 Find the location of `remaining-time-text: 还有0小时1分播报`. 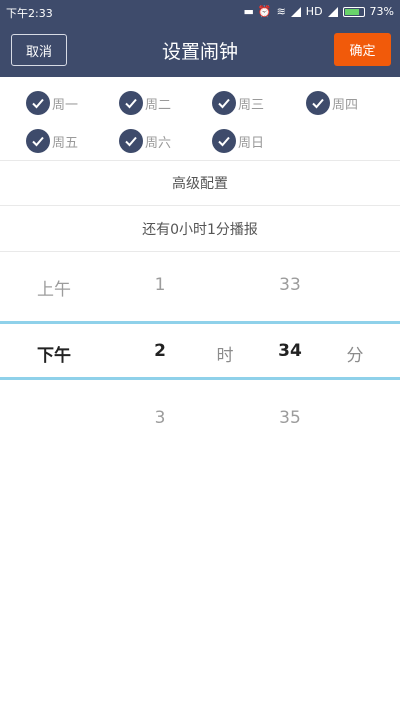

remaining-time-text: 还有0小时1分播报 is located at coordinates (200, 230).